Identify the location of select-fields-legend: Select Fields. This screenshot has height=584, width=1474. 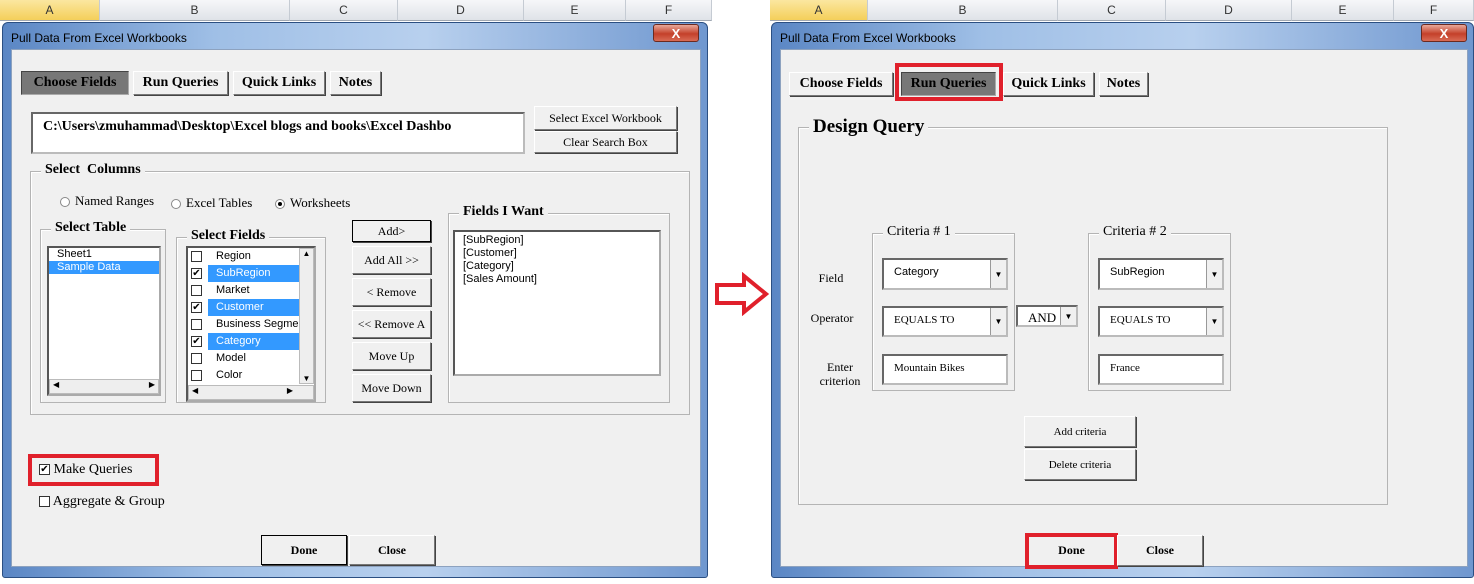
(228, 236).